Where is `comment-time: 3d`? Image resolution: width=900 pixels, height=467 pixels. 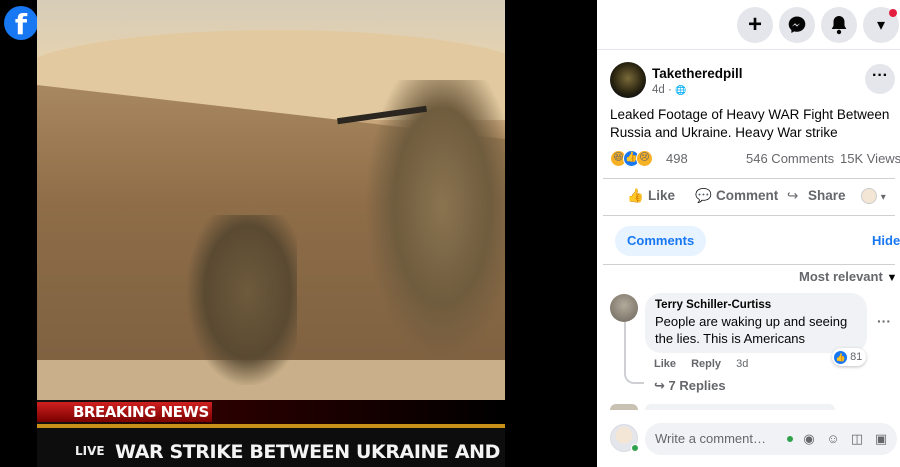 comment-time: 3d is located at coordinates (742, 364).